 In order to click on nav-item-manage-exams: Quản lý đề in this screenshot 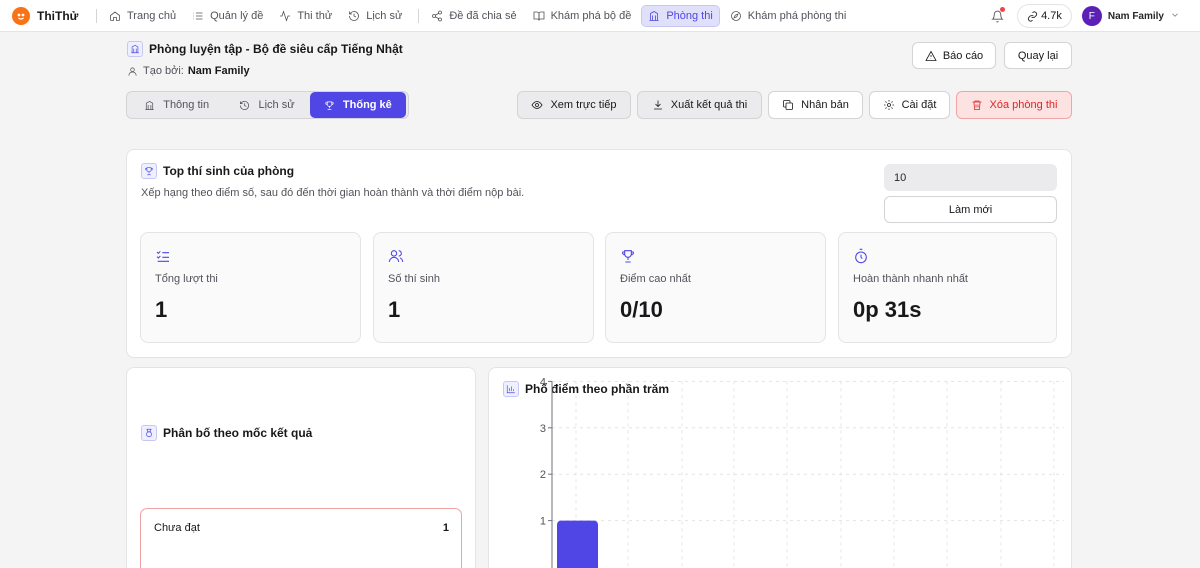, I will do `click(227, 16)`.